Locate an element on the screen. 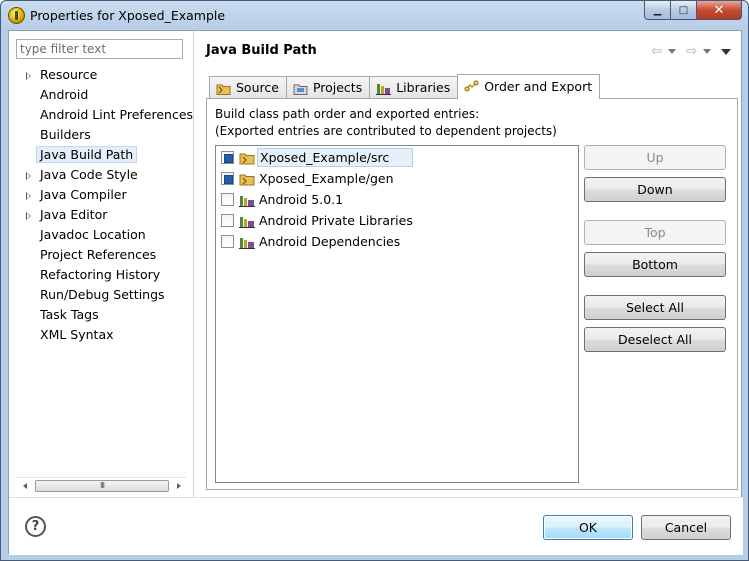 This screenshot has width=749, height=561. tree-item-label: XML Syntax is located at coordinates (77, 334).